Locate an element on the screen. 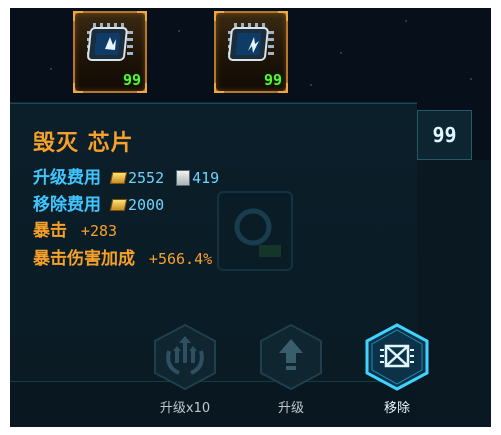  crit-value: +283 is located at coordinates (99, 231).